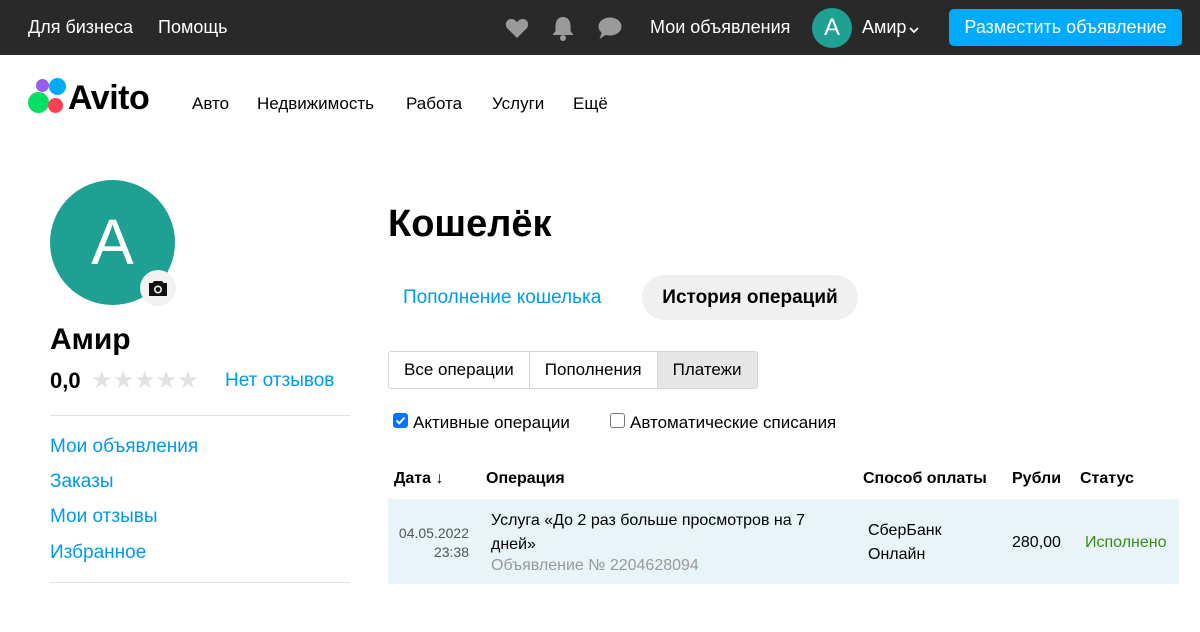 Image resolution: width=1200 pixels, height=632 pixels. Describe the element at coordinates (433, 533) in the screenshot. I see `date-value: 04.05.2022` at that location.